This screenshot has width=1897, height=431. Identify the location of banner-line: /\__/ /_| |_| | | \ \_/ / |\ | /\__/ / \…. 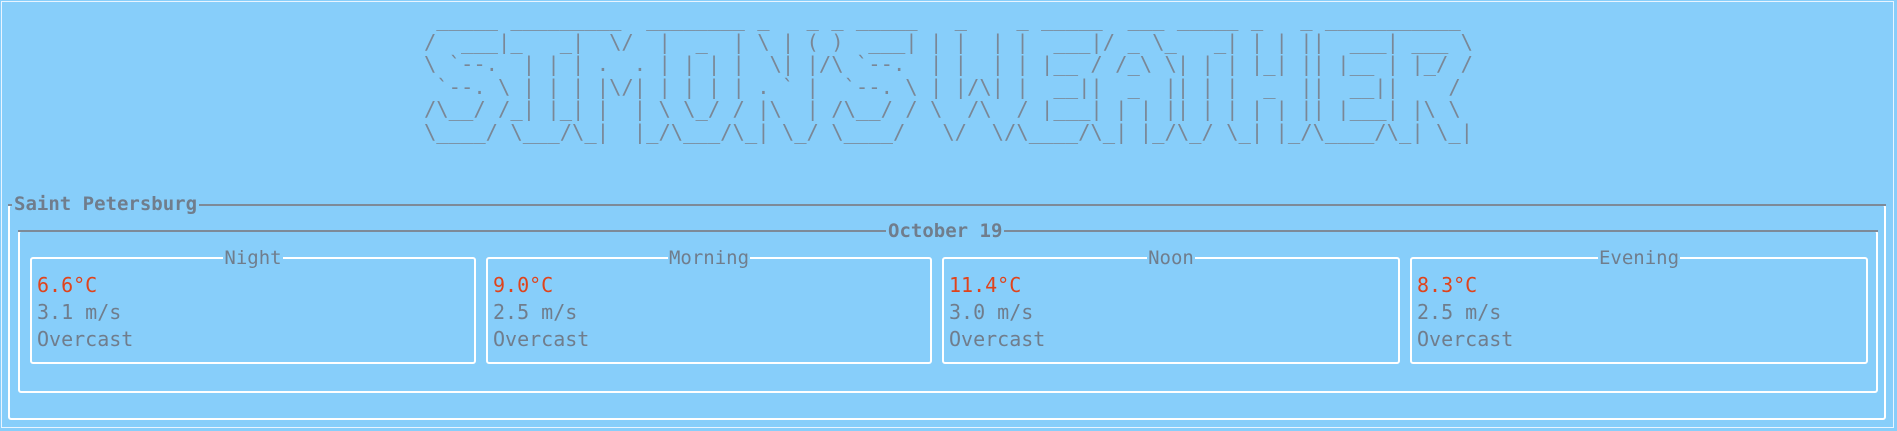
(948, 109).